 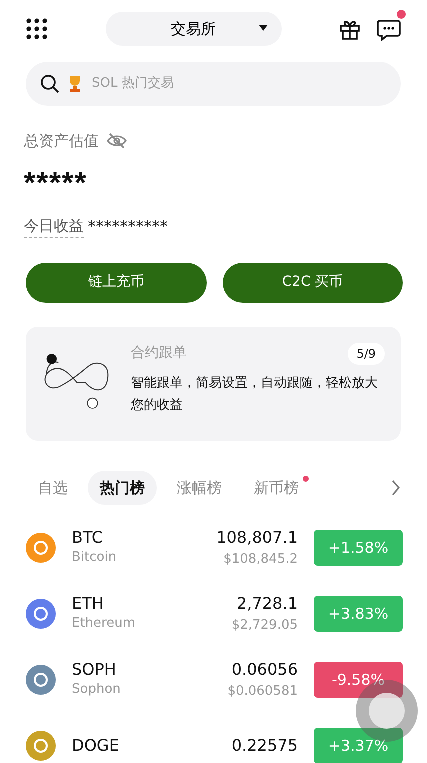 What do you see at coordinates (37, 29) in the screenshot?
I see `menu-icon` at bounding box center [37, 29].